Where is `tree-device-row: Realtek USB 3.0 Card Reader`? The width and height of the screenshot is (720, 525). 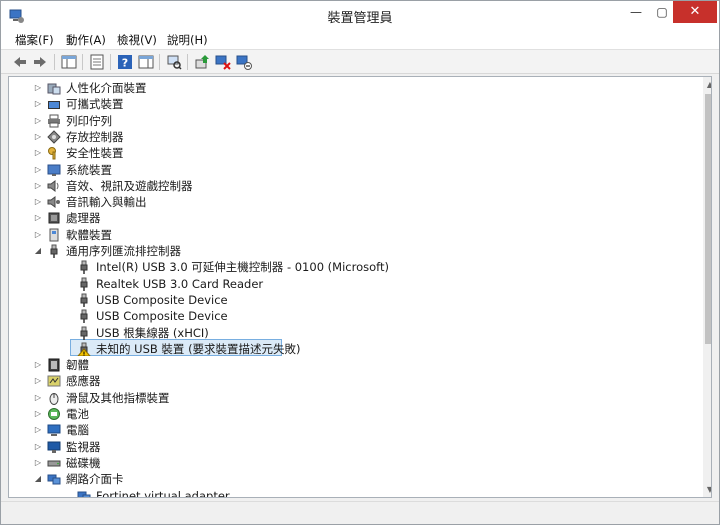
tree-device-row: Realtek USB 3.0 Card Reader is located at coordinates (354, 284).